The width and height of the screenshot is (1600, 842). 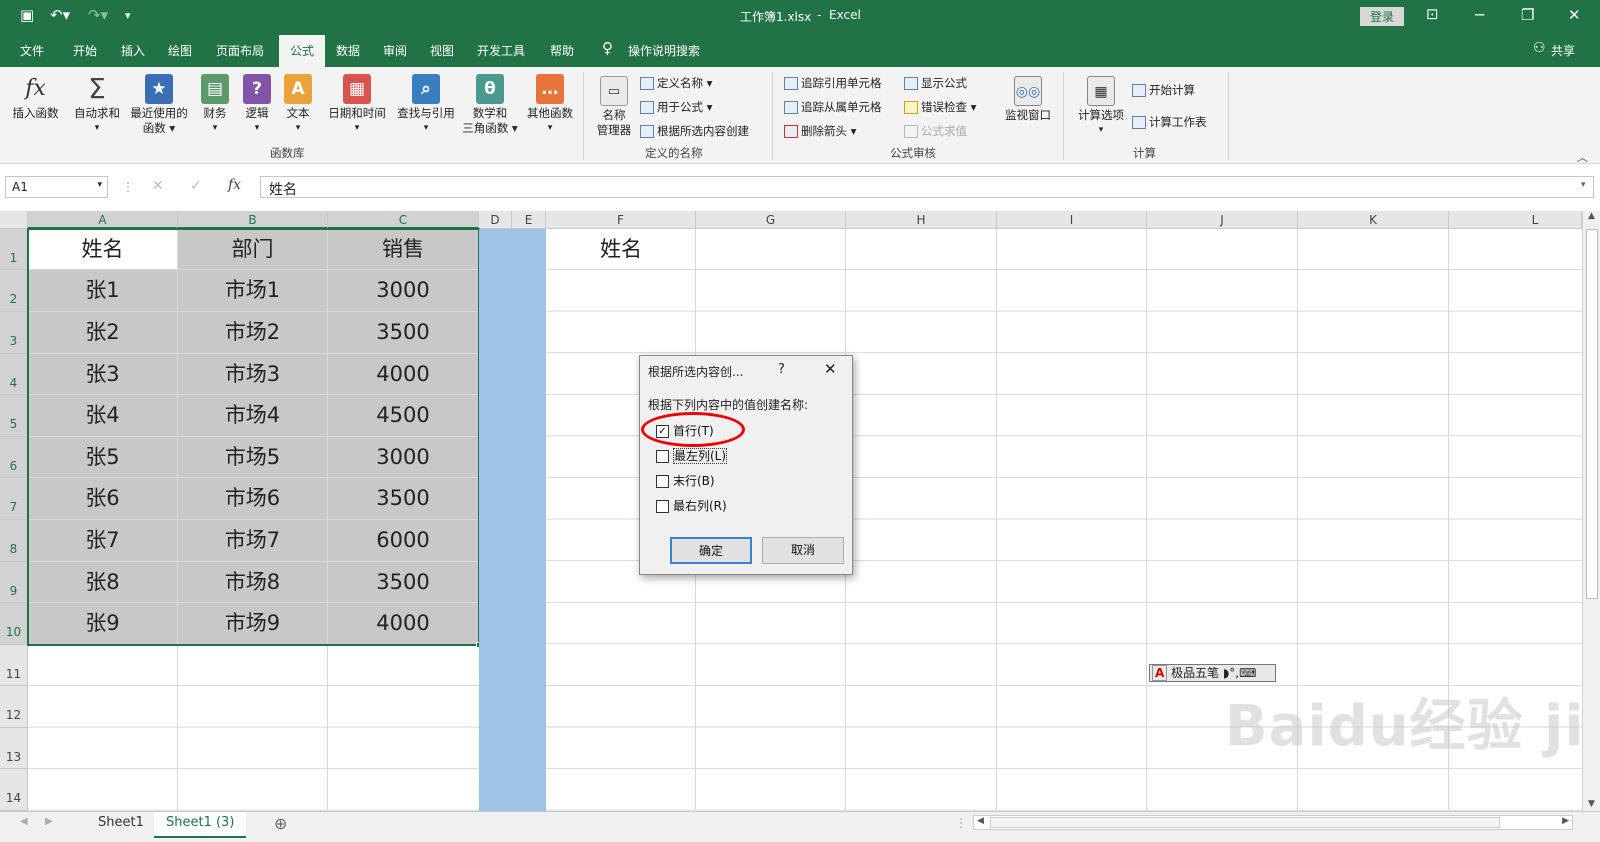 What do you see at coordinates (1028, 99) in the screenshot?
I see `watch-window-button: ◎◎ 监视窗口` at bounding box center [1028, 99].